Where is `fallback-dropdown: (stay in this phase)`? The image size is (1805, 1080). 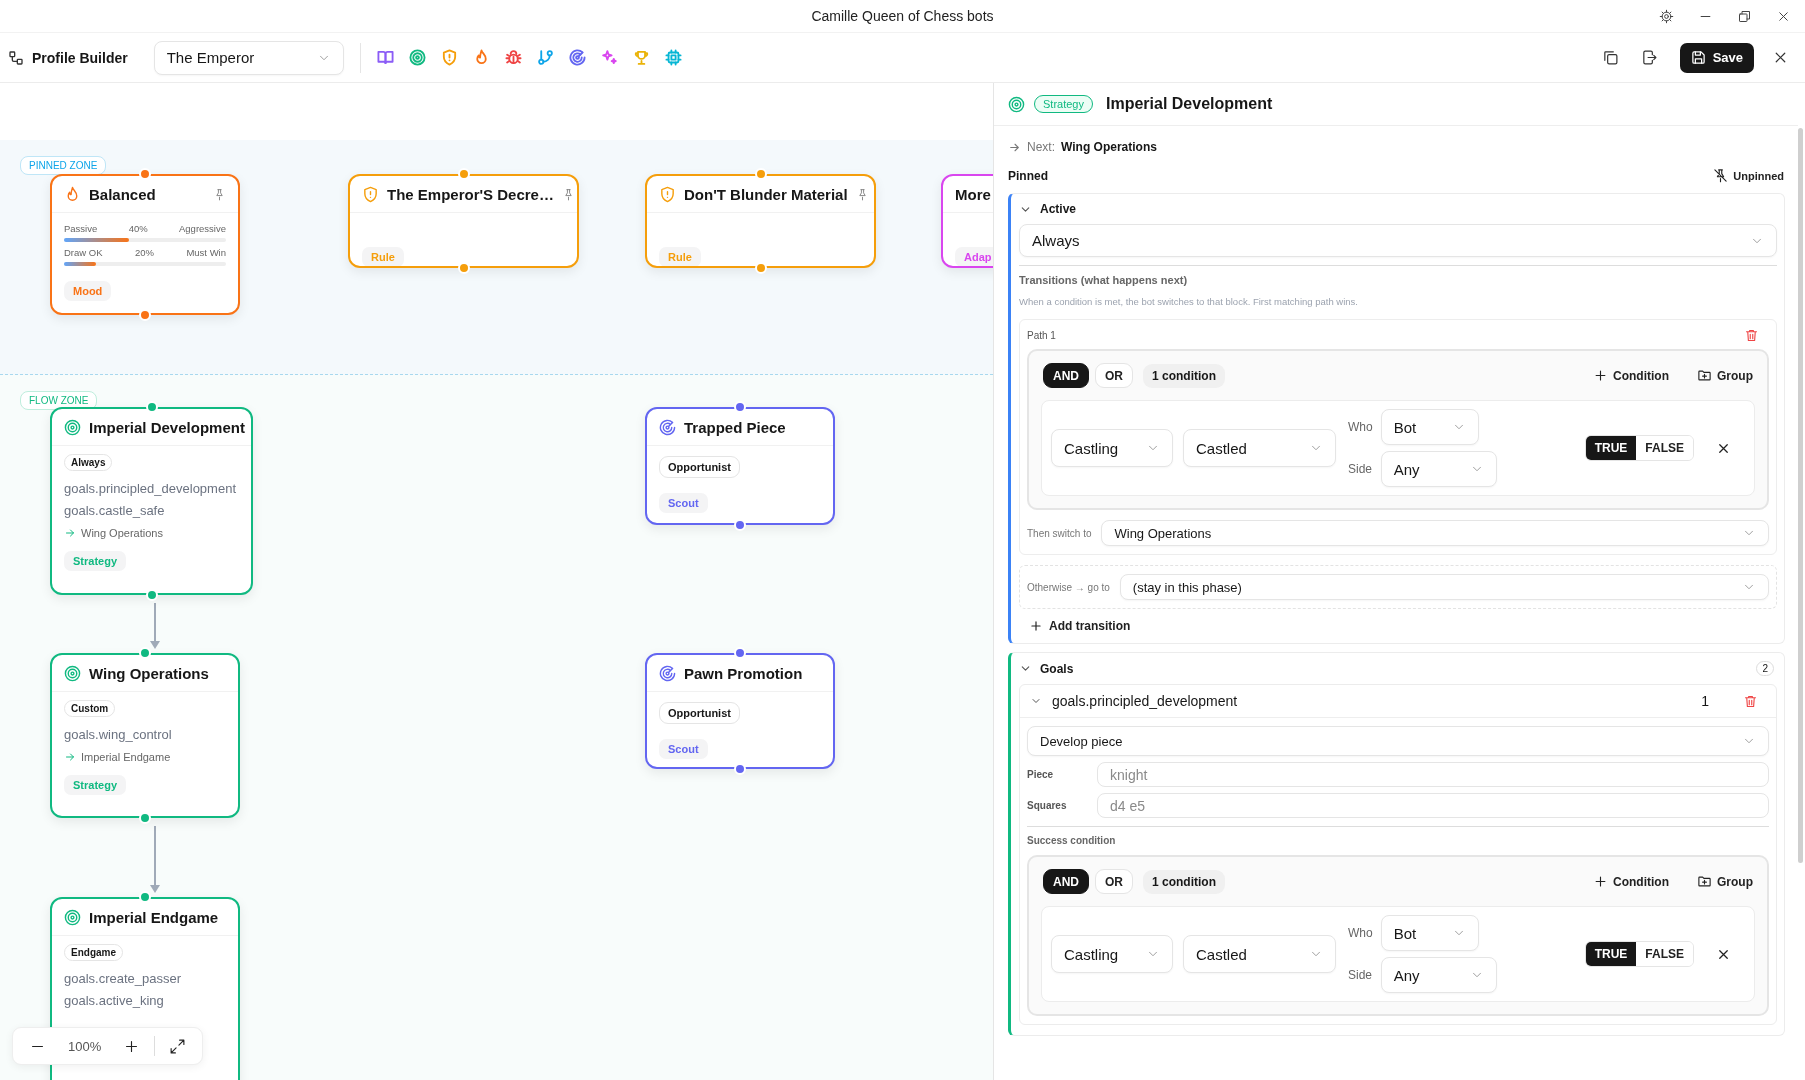
fallback-dropdown: (stay in this phase) is located at coordinates (1444, 587).